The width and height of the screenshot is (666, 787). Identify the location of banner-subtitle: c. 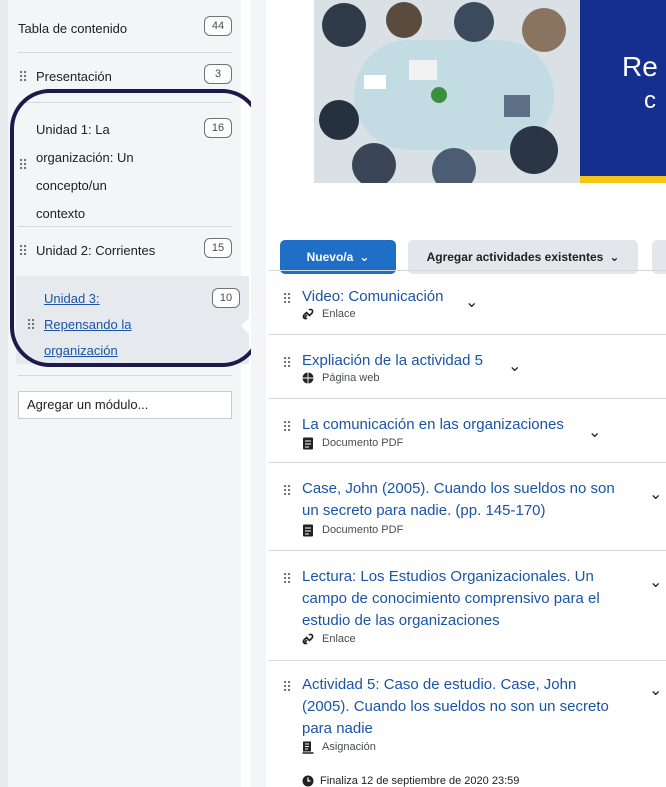
(650, 100).